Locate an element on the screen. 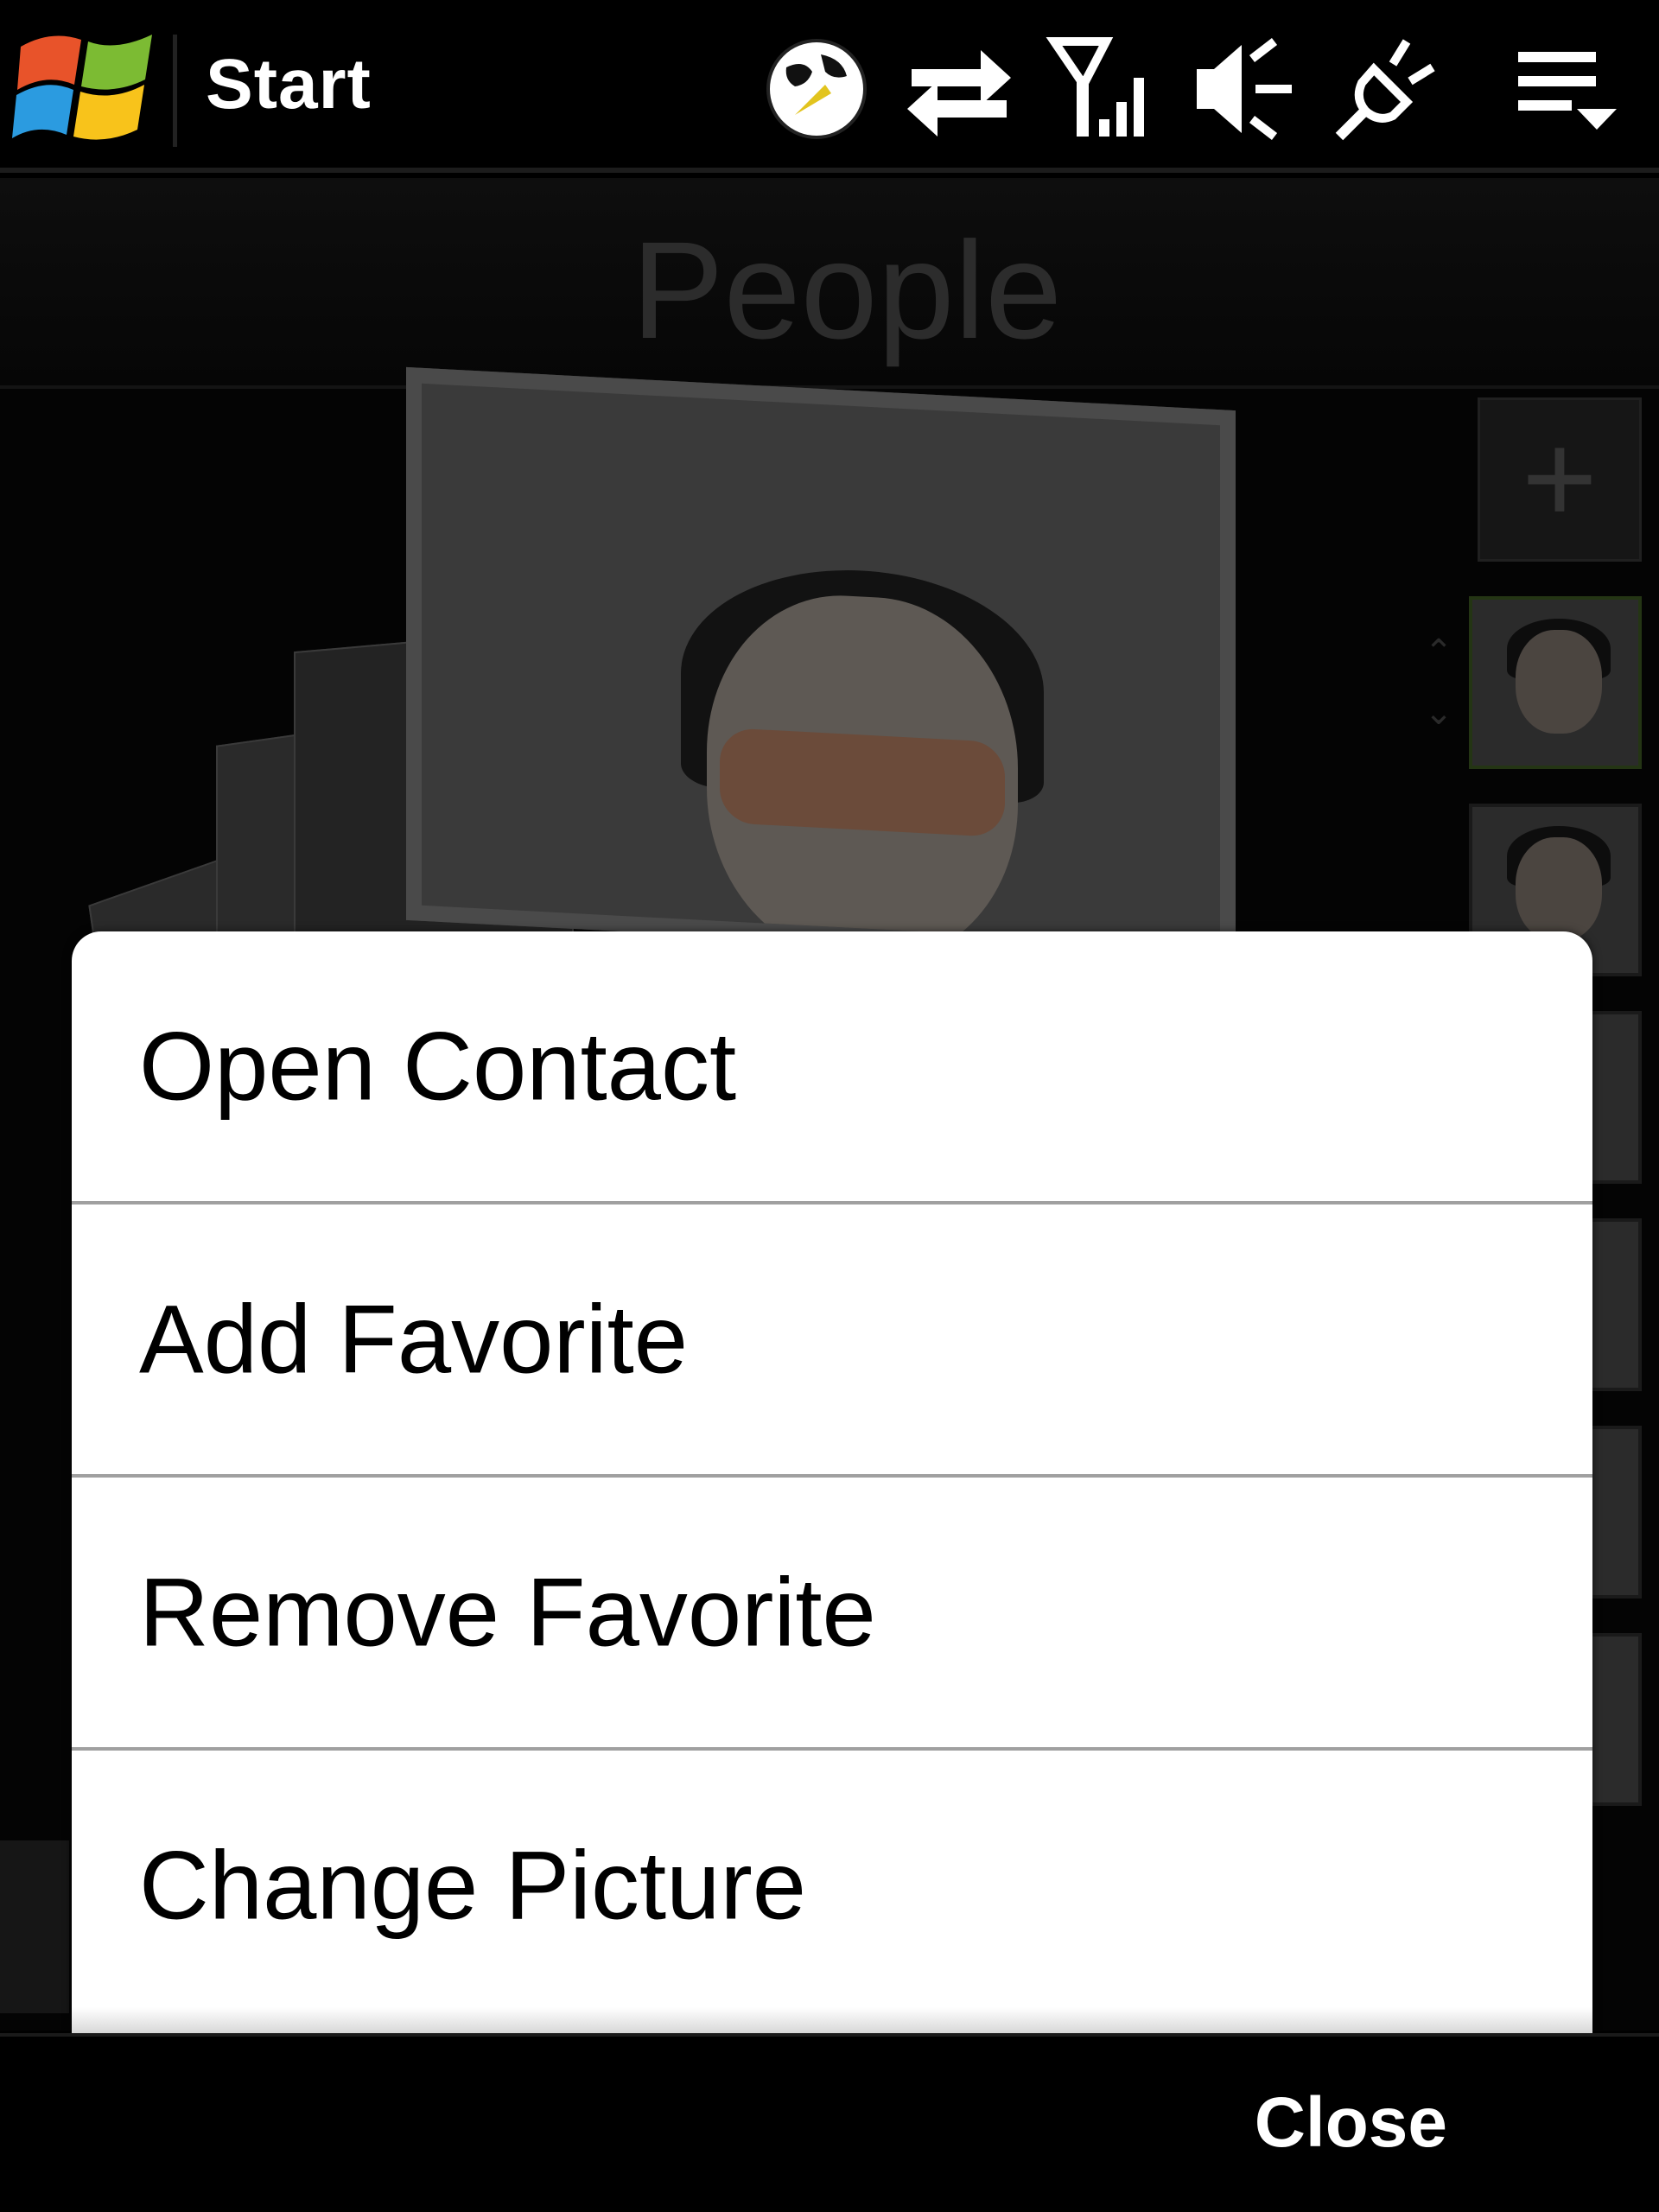 This screenshot has width=1659, height=2212. windows-logo-icon is located at coordinates (85, 87).